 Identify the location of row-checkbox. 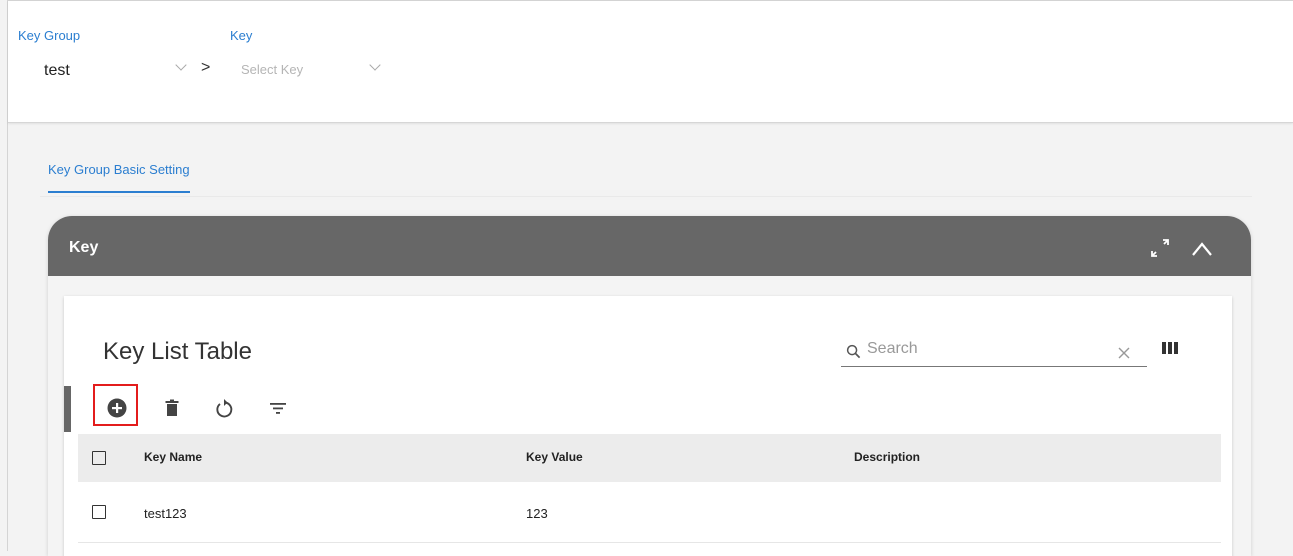
(99, 512).